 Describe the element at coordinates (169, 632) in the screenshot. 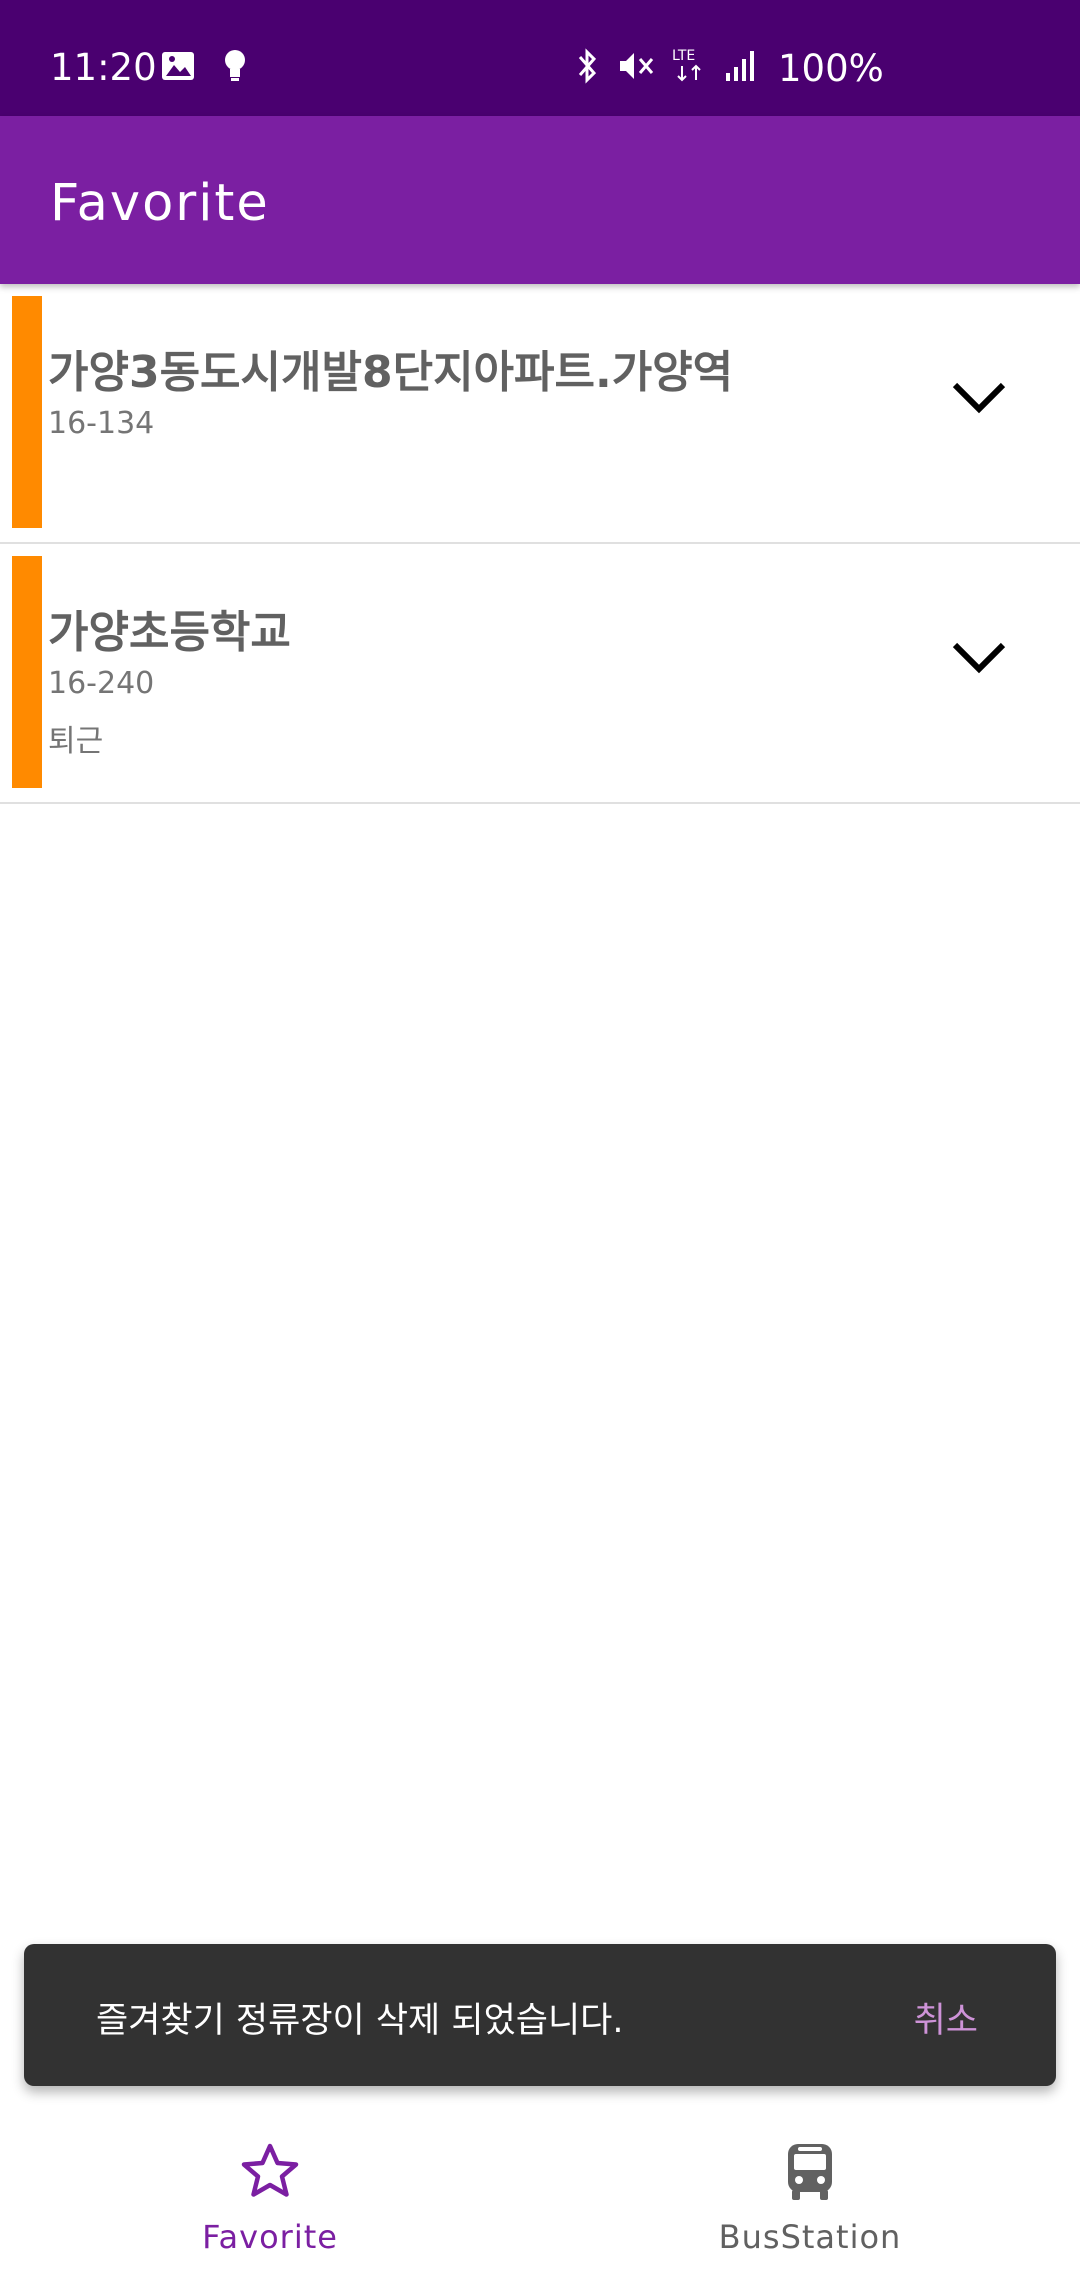

I see `favorite-stop-name: 가양초등학교` at that location.